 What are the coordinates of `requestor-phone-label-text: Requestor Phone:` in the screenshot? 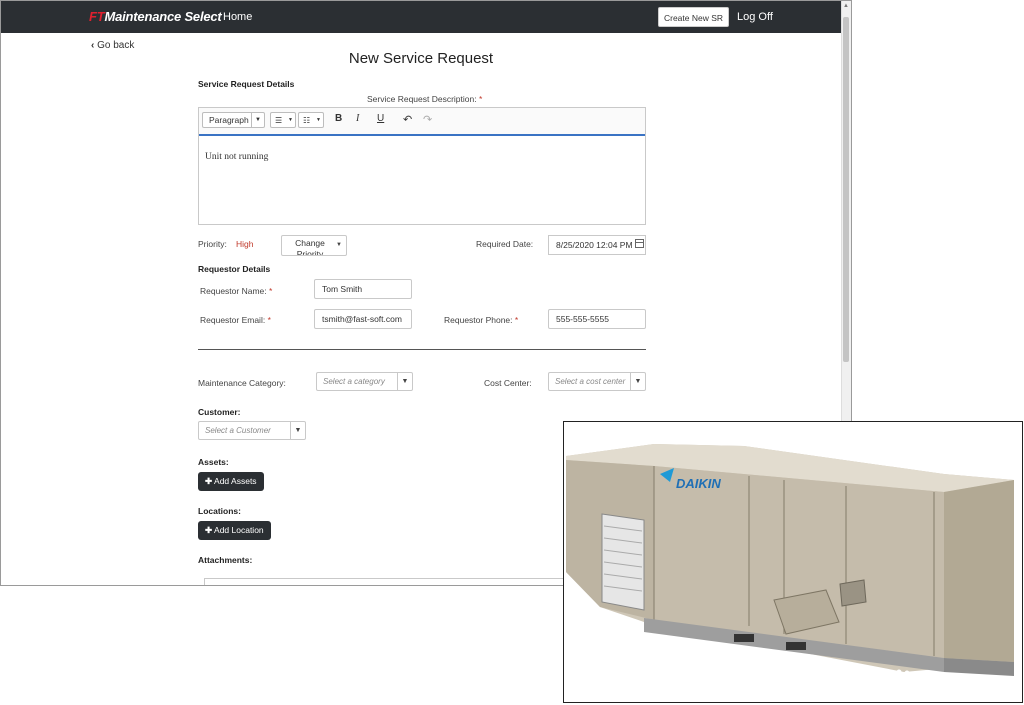 It's located at (478, 320).